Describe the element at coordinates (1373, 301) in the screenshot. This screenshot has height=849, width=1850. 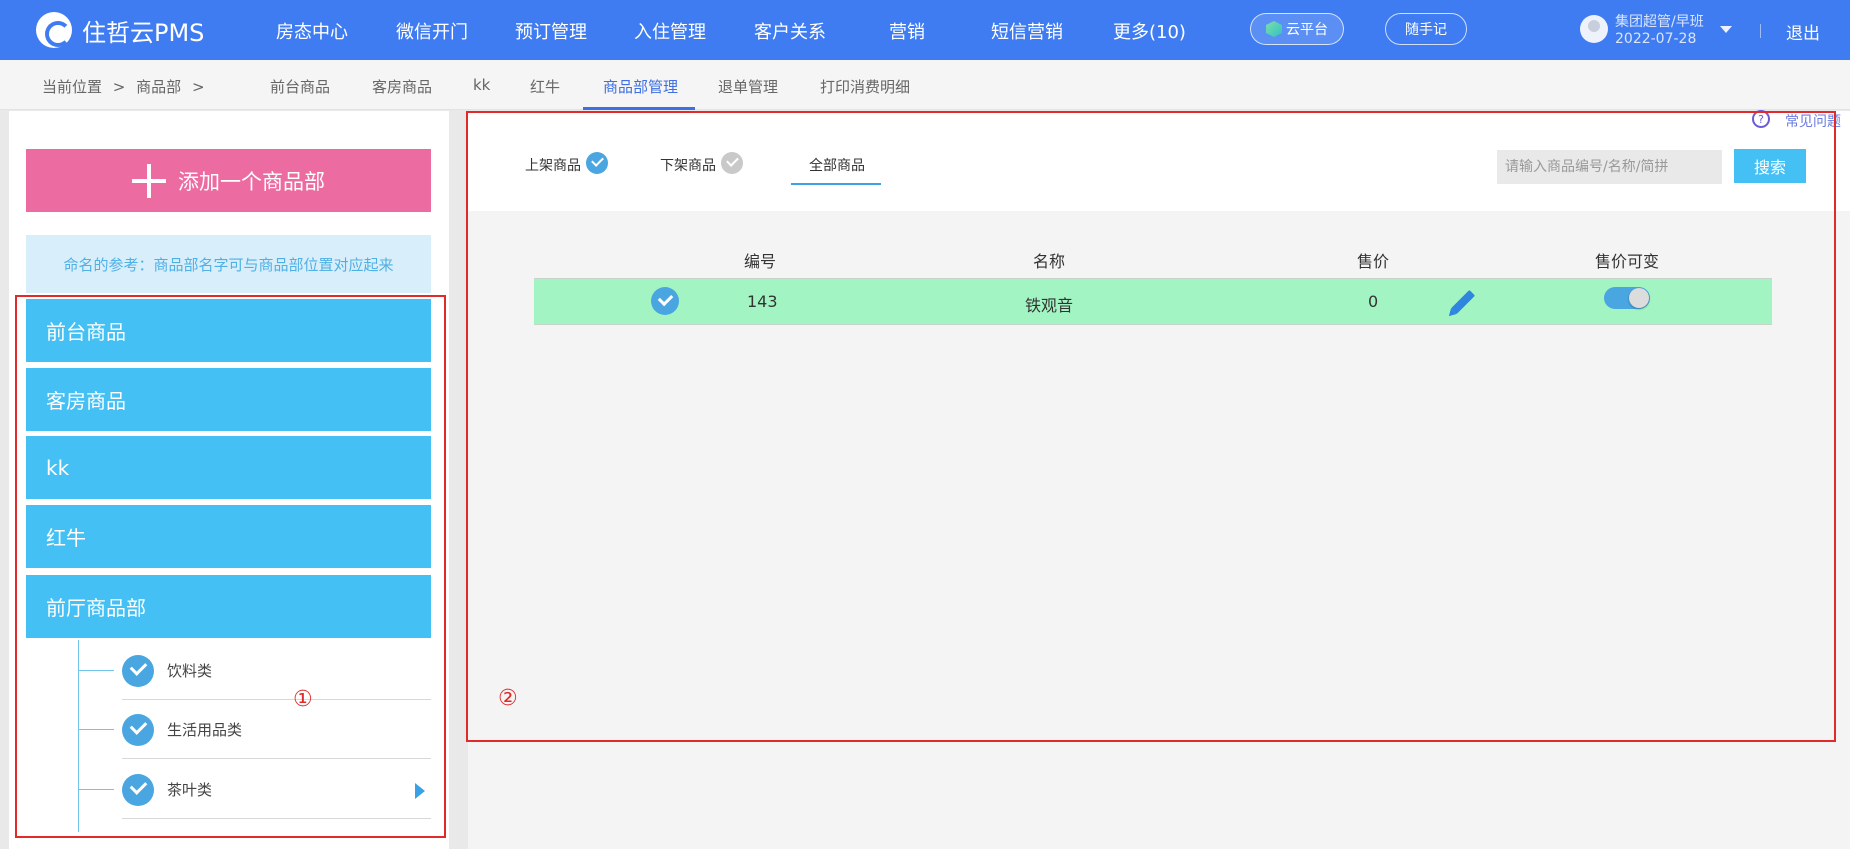
I see `cell-price: 0` at that location.